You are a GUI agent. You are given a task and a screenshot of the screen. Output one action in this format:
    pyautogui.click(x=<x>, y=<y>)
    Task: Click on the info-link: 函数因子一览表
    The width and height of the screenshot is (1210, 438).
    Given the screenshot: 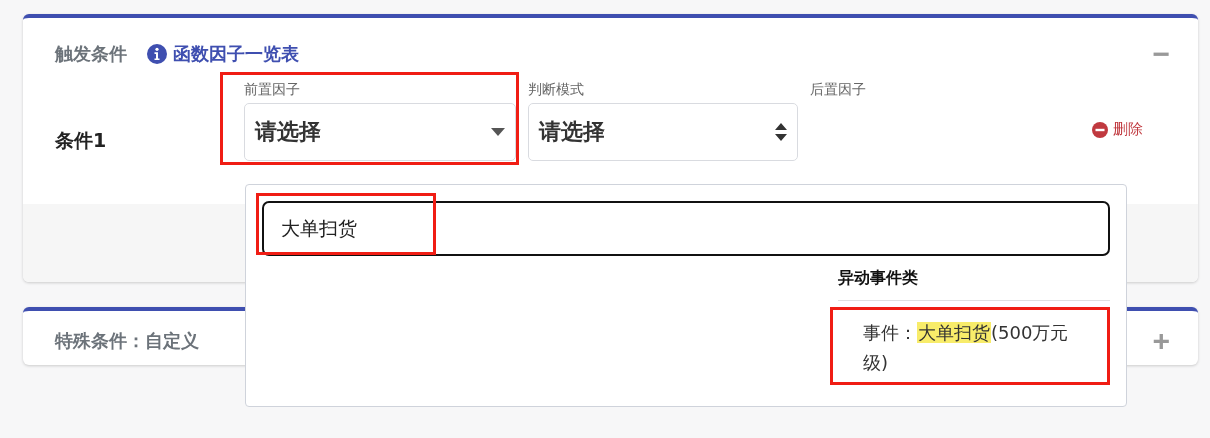 What is the action you would take?
    pyautogui.click(x=223, y=54)
    